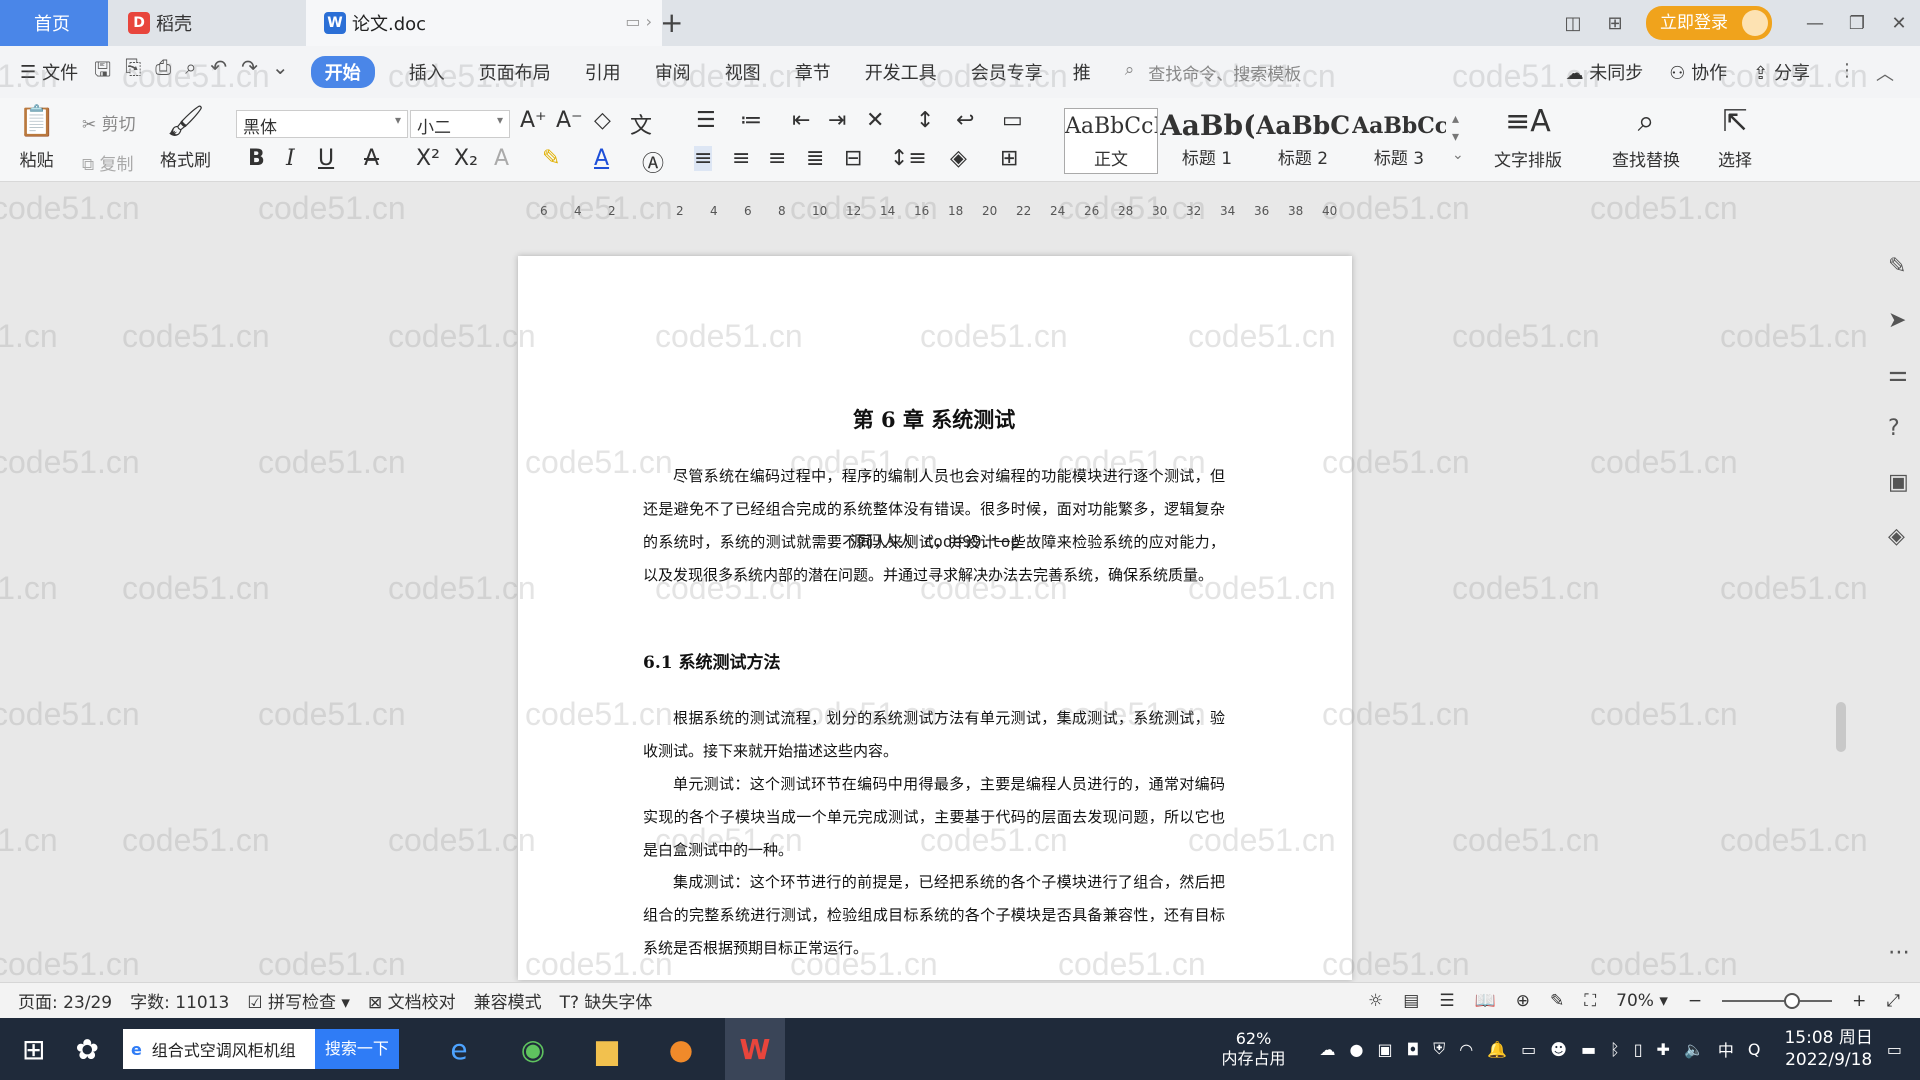 The height and width of the screenshot is (1080, 1920). What do you see at coordinates (1841, 602) in the screenshot?
I see `vertical-scrollbar` at bounding box center [1841, 602].